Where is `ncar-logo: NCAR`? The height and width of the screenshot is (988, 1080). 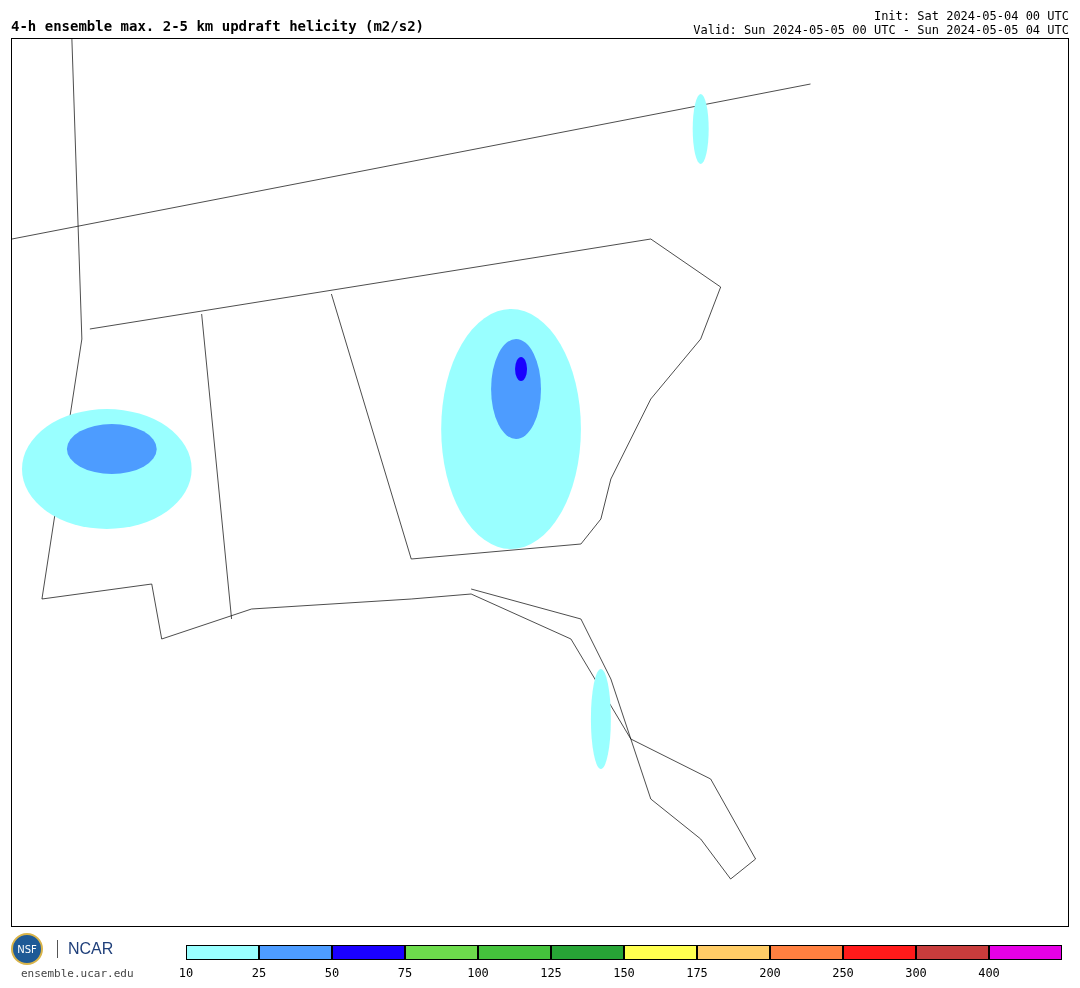 ncar-logo: NCAR is located at coordinates (85, 949).